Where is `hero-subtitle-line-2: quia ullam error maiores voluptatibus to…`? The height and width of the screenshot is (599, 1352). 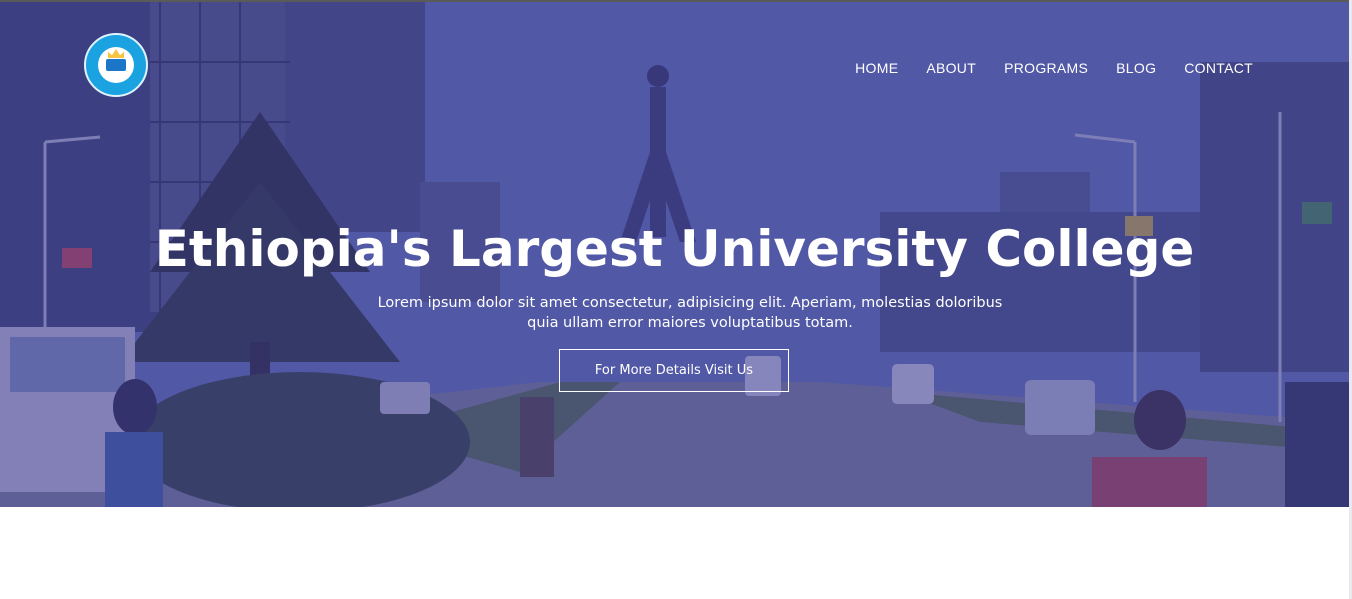 hero-subtitle-line-2: quia ullam error maiores voluptatibus to… is located at coordinates (690, 323).